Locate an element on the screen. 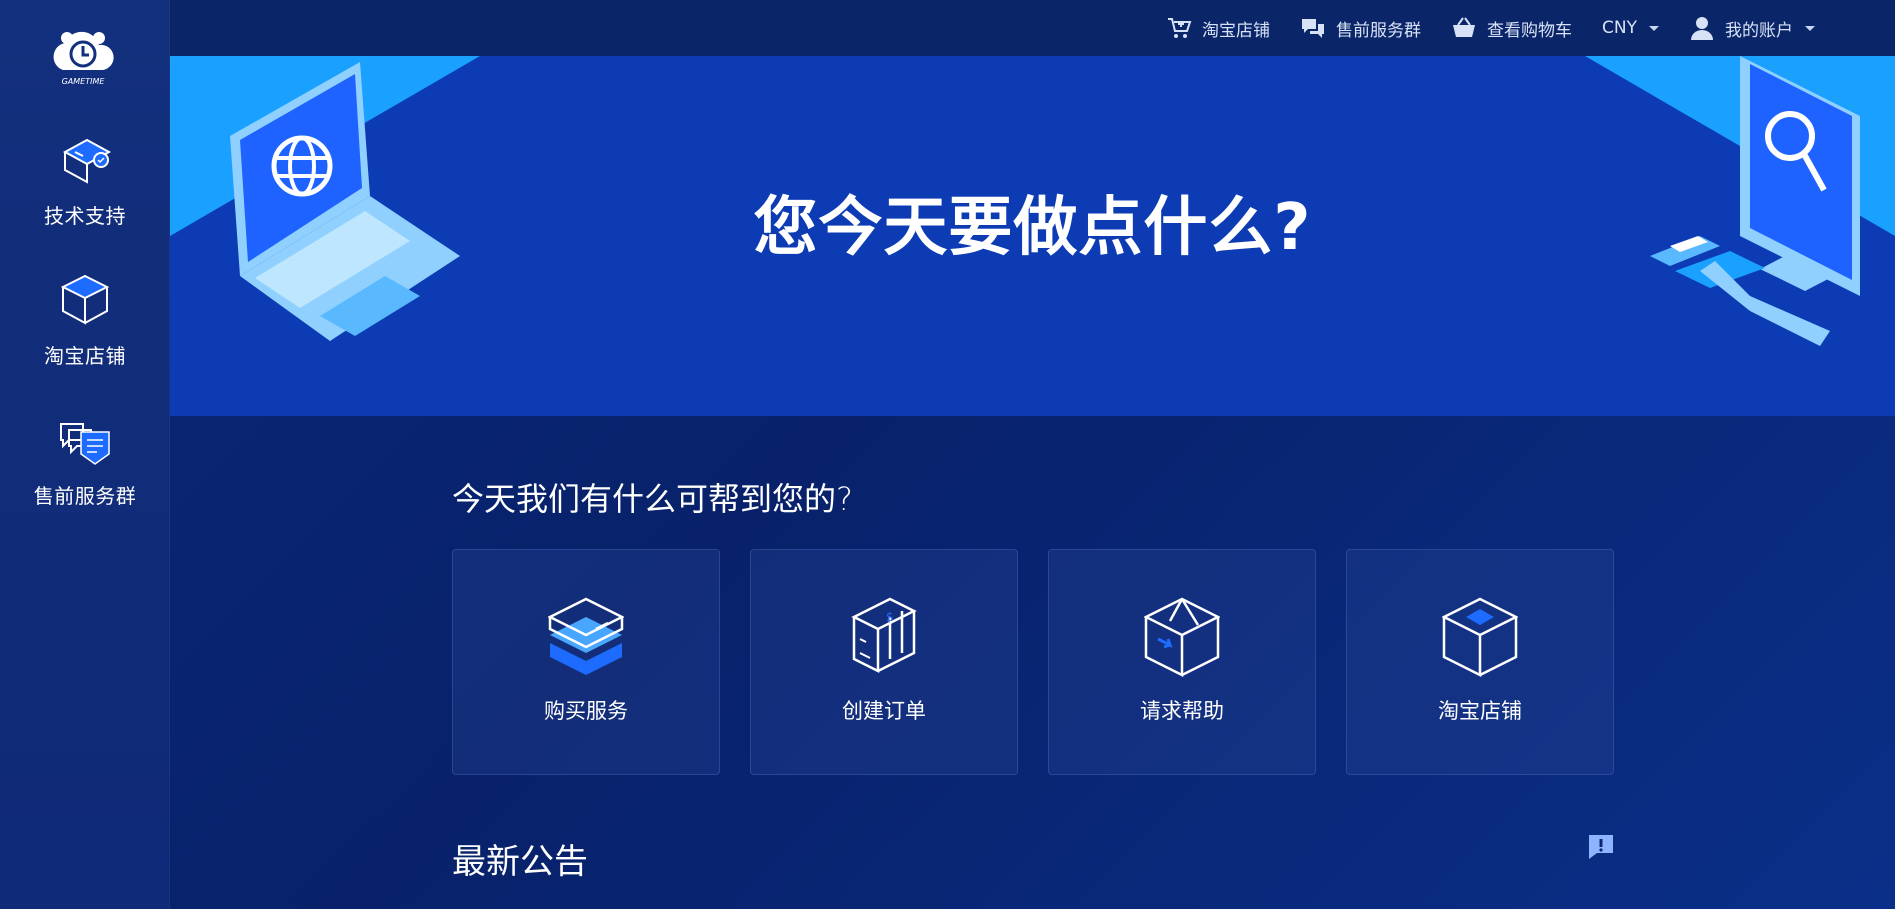 This screenshot has height=909, width=1895. sidebar-item-label: 技术支持 is located at coordinates (85, 216).